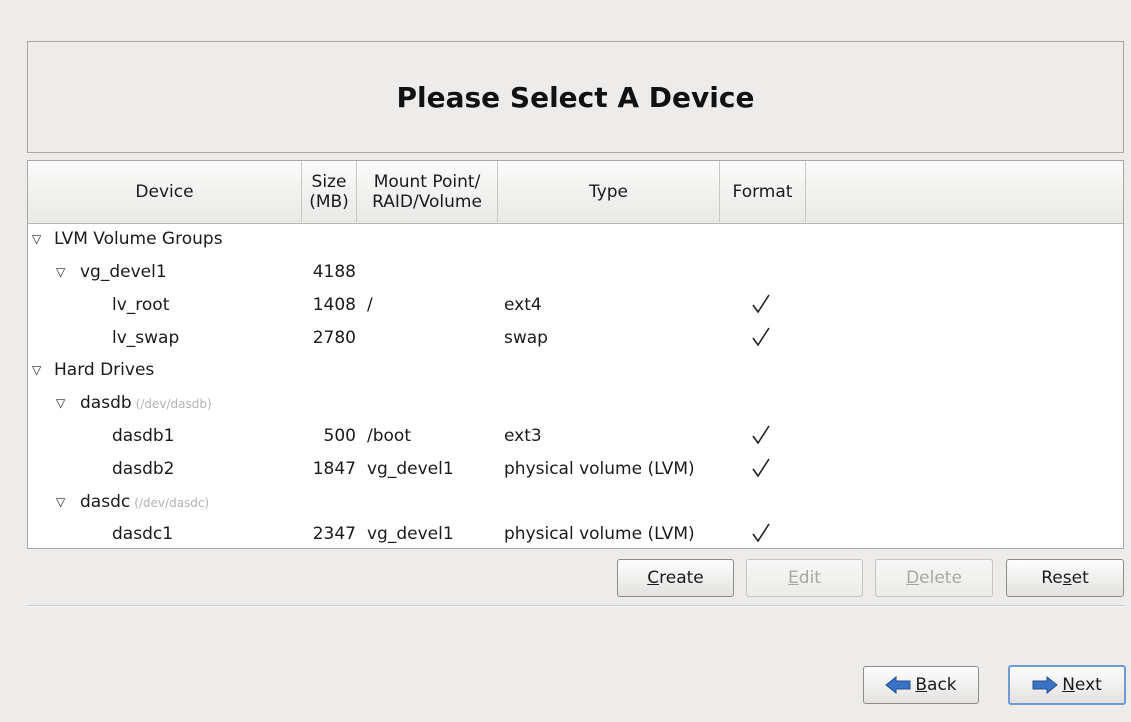 This screenshot has height=722, width=1131. Describe the element at coordinates (1088, 685) in the screenshot. I see `next-label-rest: ext` at that location.